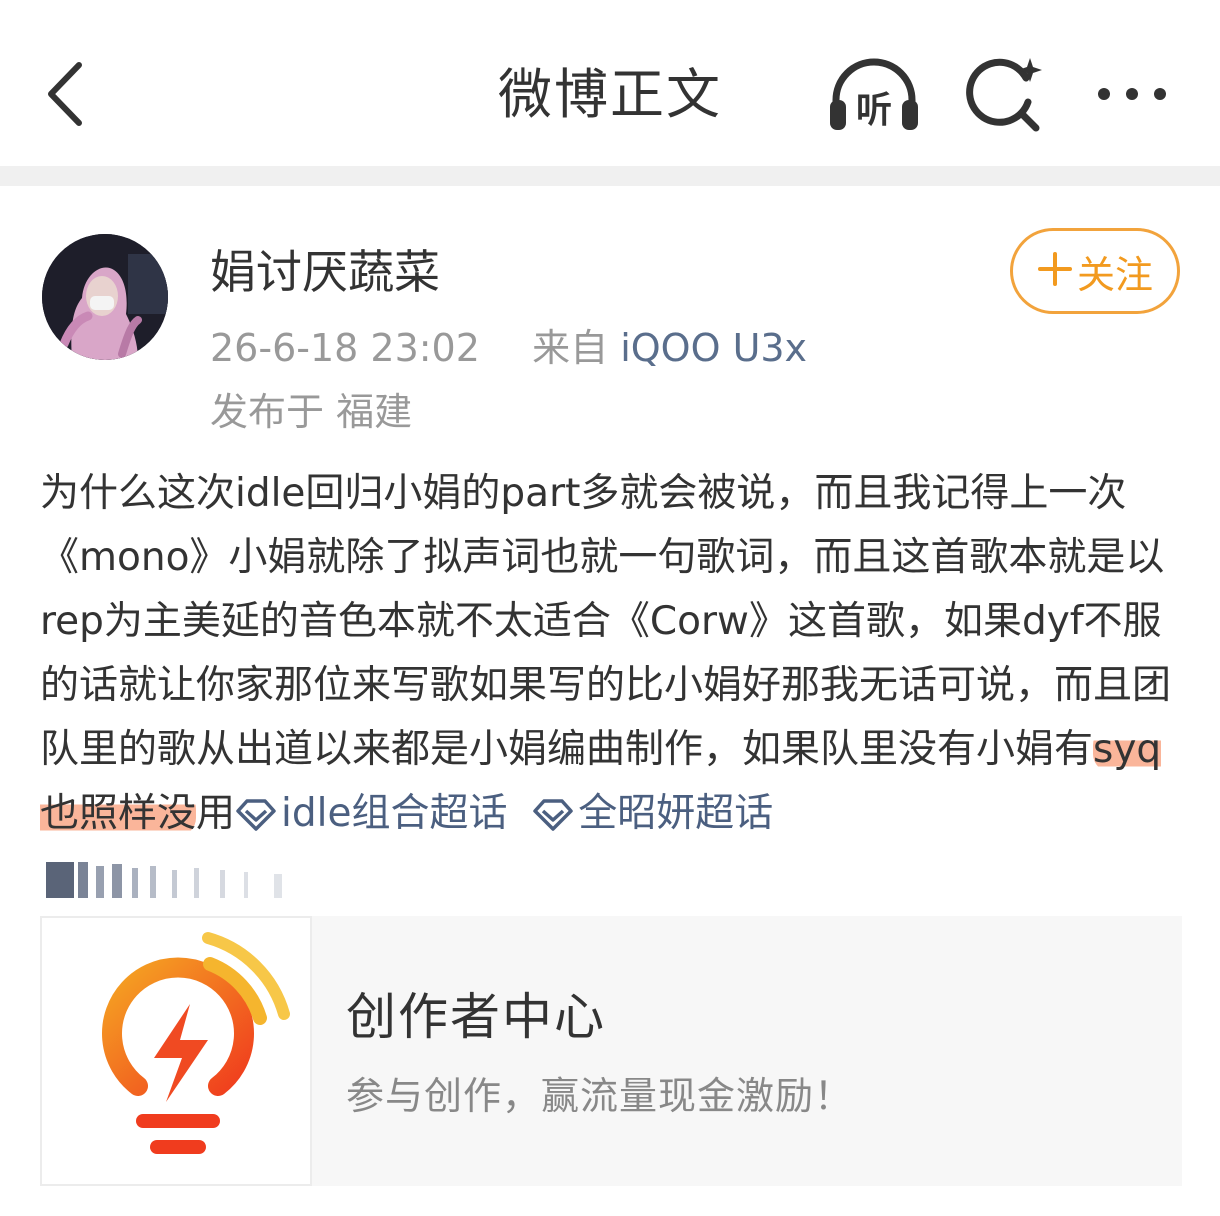 This screenshot has width=1220, height=1216. Describe the element at coordinates (713, 348) in the screenshot. I see `source-device: iQOO U3x` at that location.